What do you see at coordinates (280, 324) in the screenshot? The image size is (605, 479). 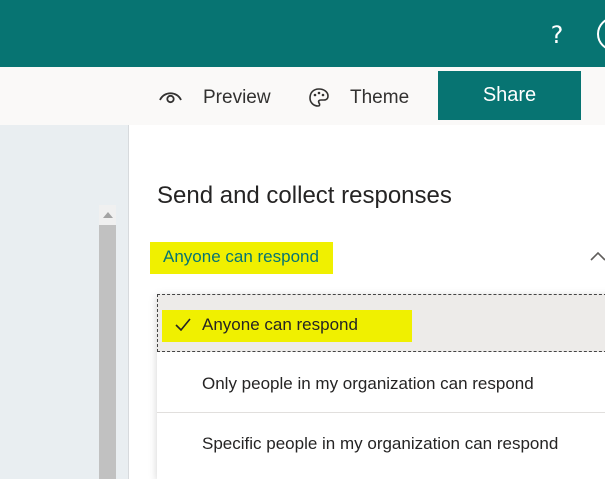 I see `option-label: Anyone can respond` at bounding box center [280, 324].